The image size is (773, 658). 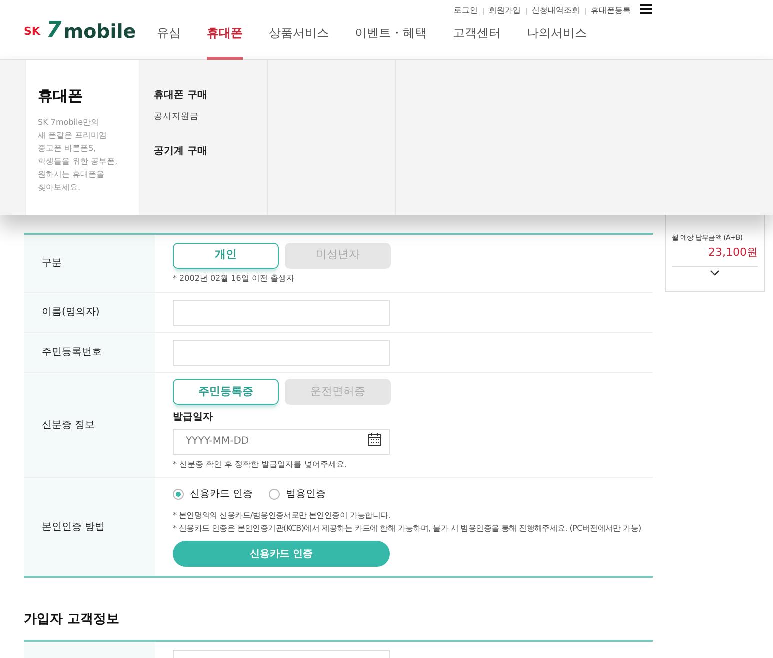 I want to click on note-text: * 2002년 02월 16일 이전 출생자, so click(x=234, y=278).